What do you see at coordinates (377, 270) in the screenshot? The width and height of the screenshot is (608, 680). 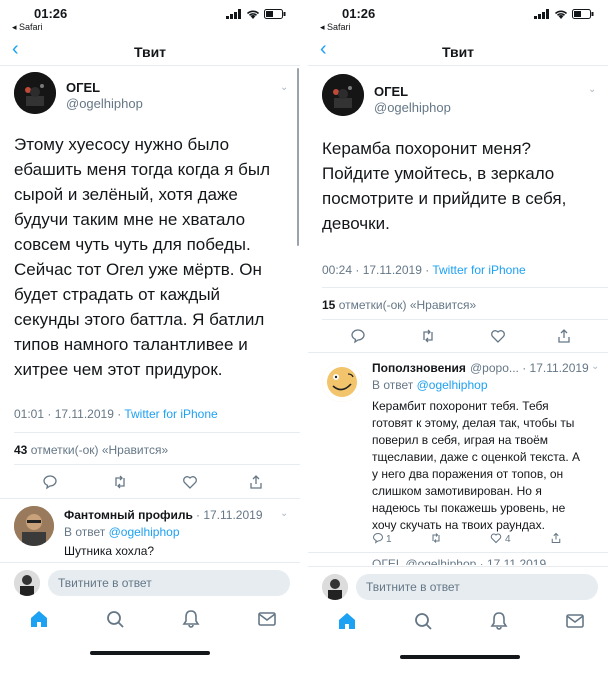 I see `tweet-timestamp: 00:24 · 17.11.2019 ·` at bounding box center [377, 270].